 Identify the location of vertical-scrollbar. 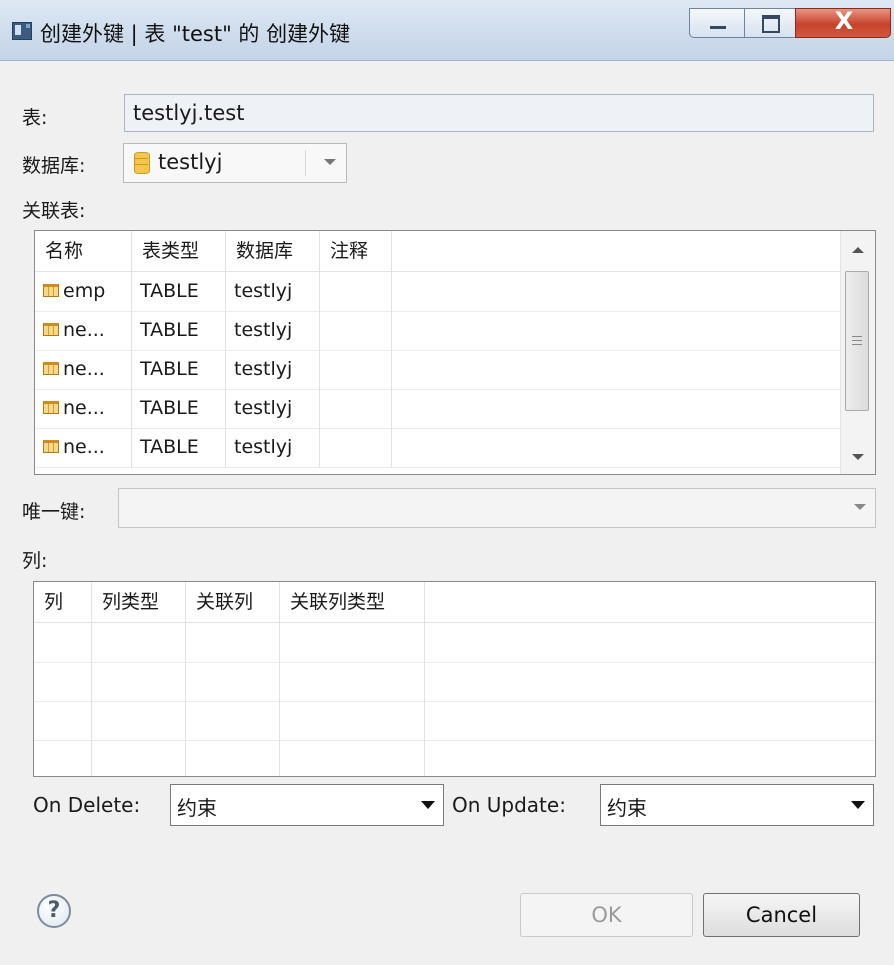
(857, 352).